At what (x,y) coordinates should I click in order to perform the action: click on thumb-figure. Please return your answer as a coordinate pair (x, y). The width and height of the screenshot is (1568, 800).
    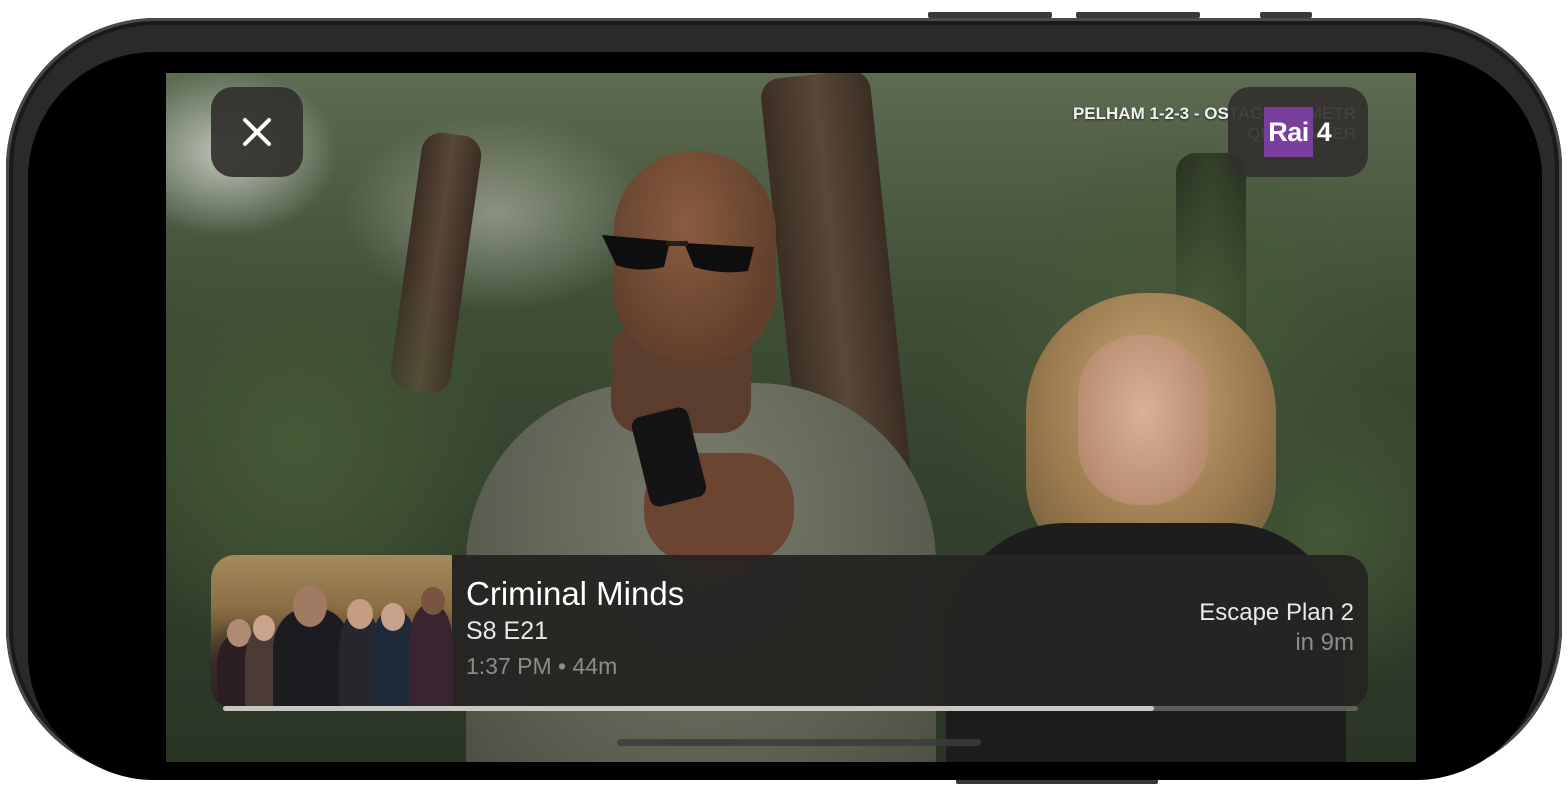
    Looking at the image, I should click on (431, 657).